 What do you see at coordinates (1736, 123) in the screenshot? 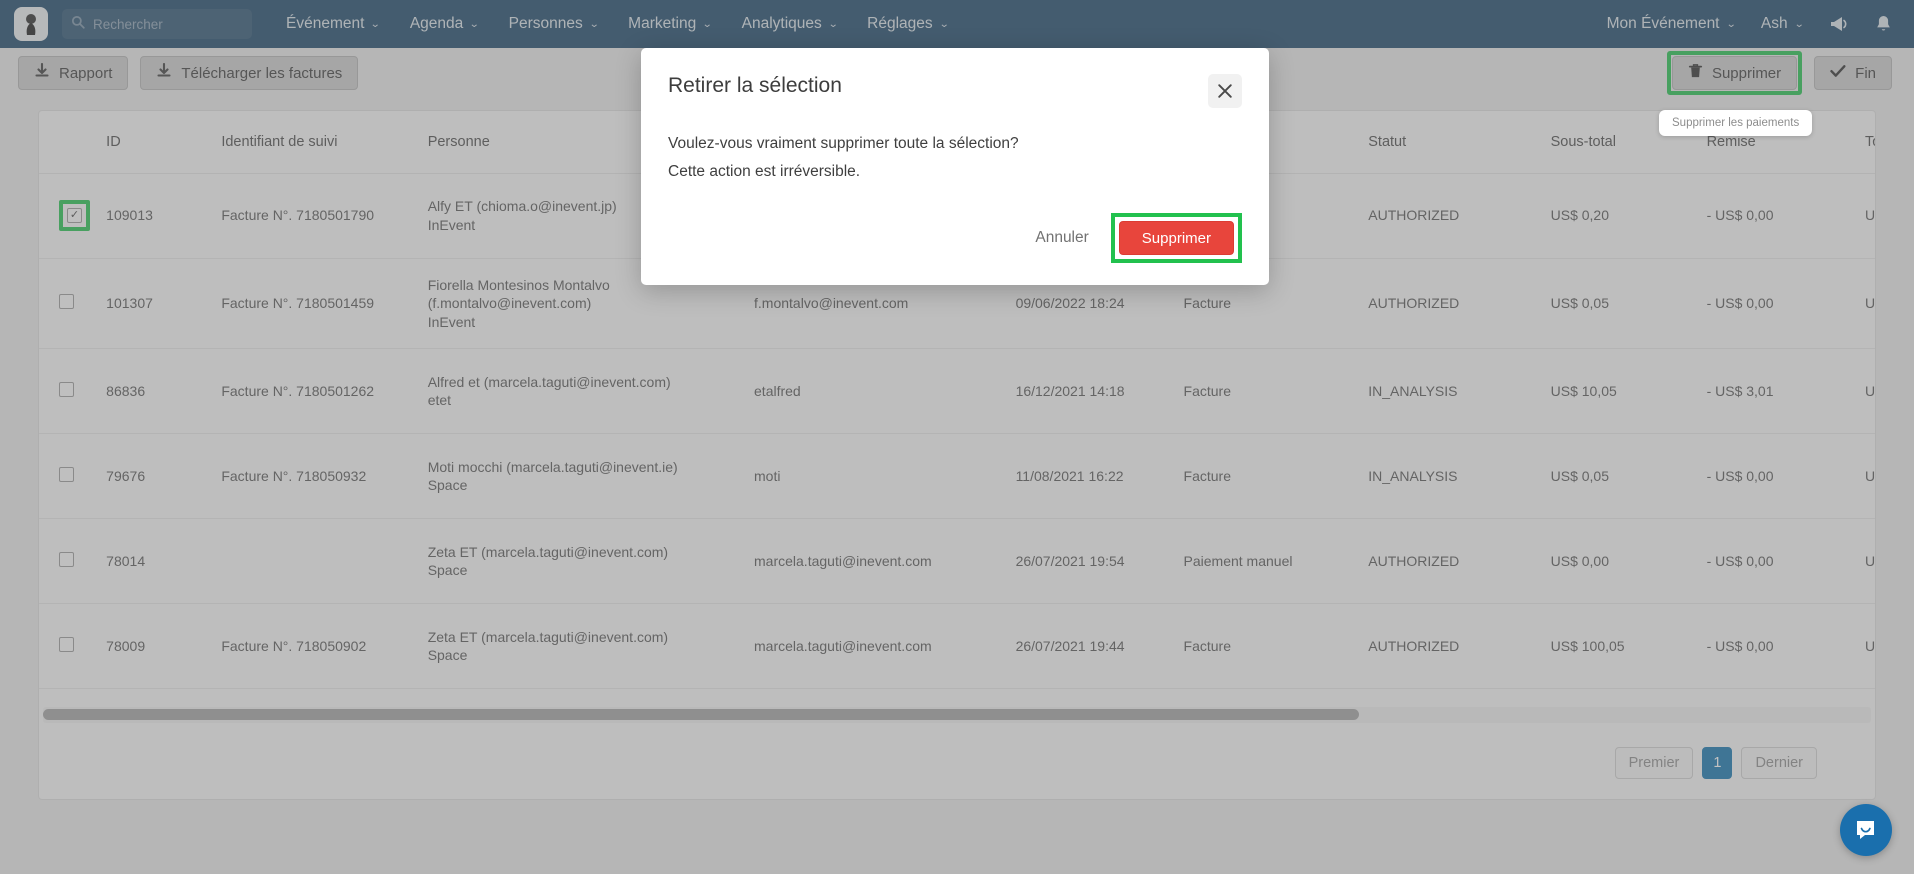
I see `delete-button-tooltip: Supprimer les paiements` at bounding box center [1736, 123].